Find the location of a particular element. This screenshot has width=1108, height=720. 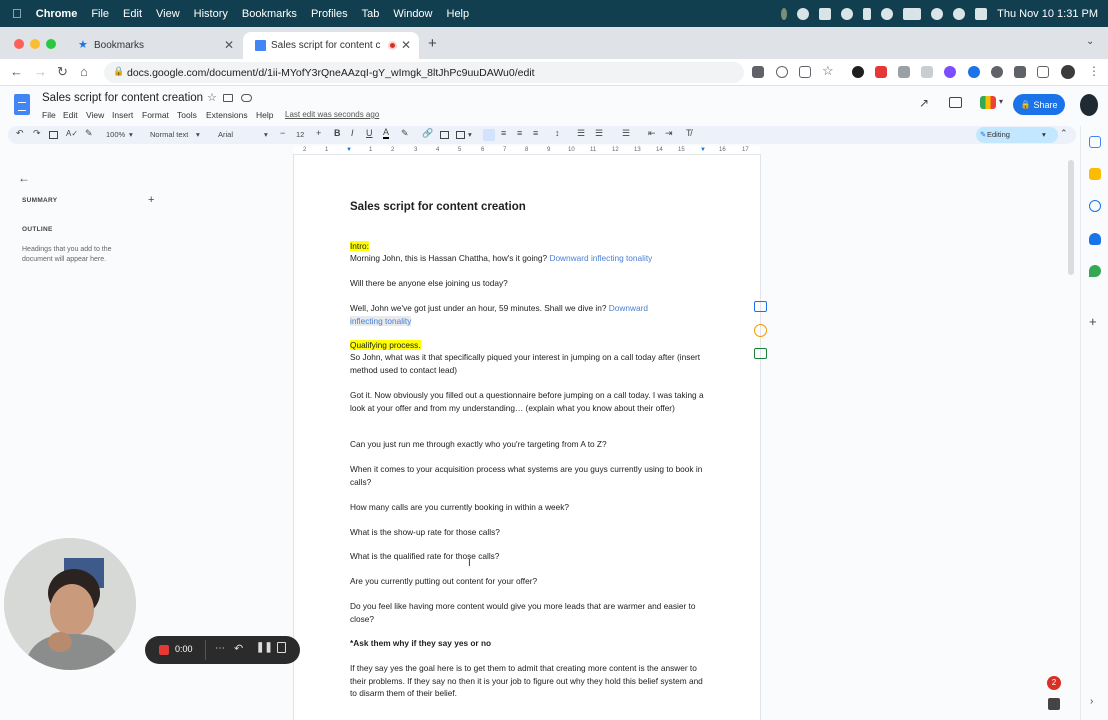

notification-badge: 2 is located at coordinates (1054, 683).